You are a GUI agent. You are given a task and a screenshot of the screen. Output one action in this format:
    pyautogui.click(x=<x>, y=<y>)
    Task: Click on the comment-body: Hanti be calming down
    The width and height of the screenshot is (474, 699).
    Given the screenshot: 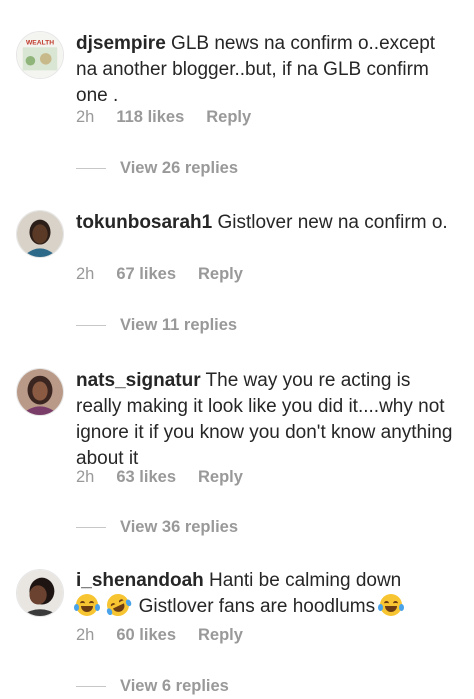 What is the action you would take?
    pyautogui.click(x=305, y=580)
    